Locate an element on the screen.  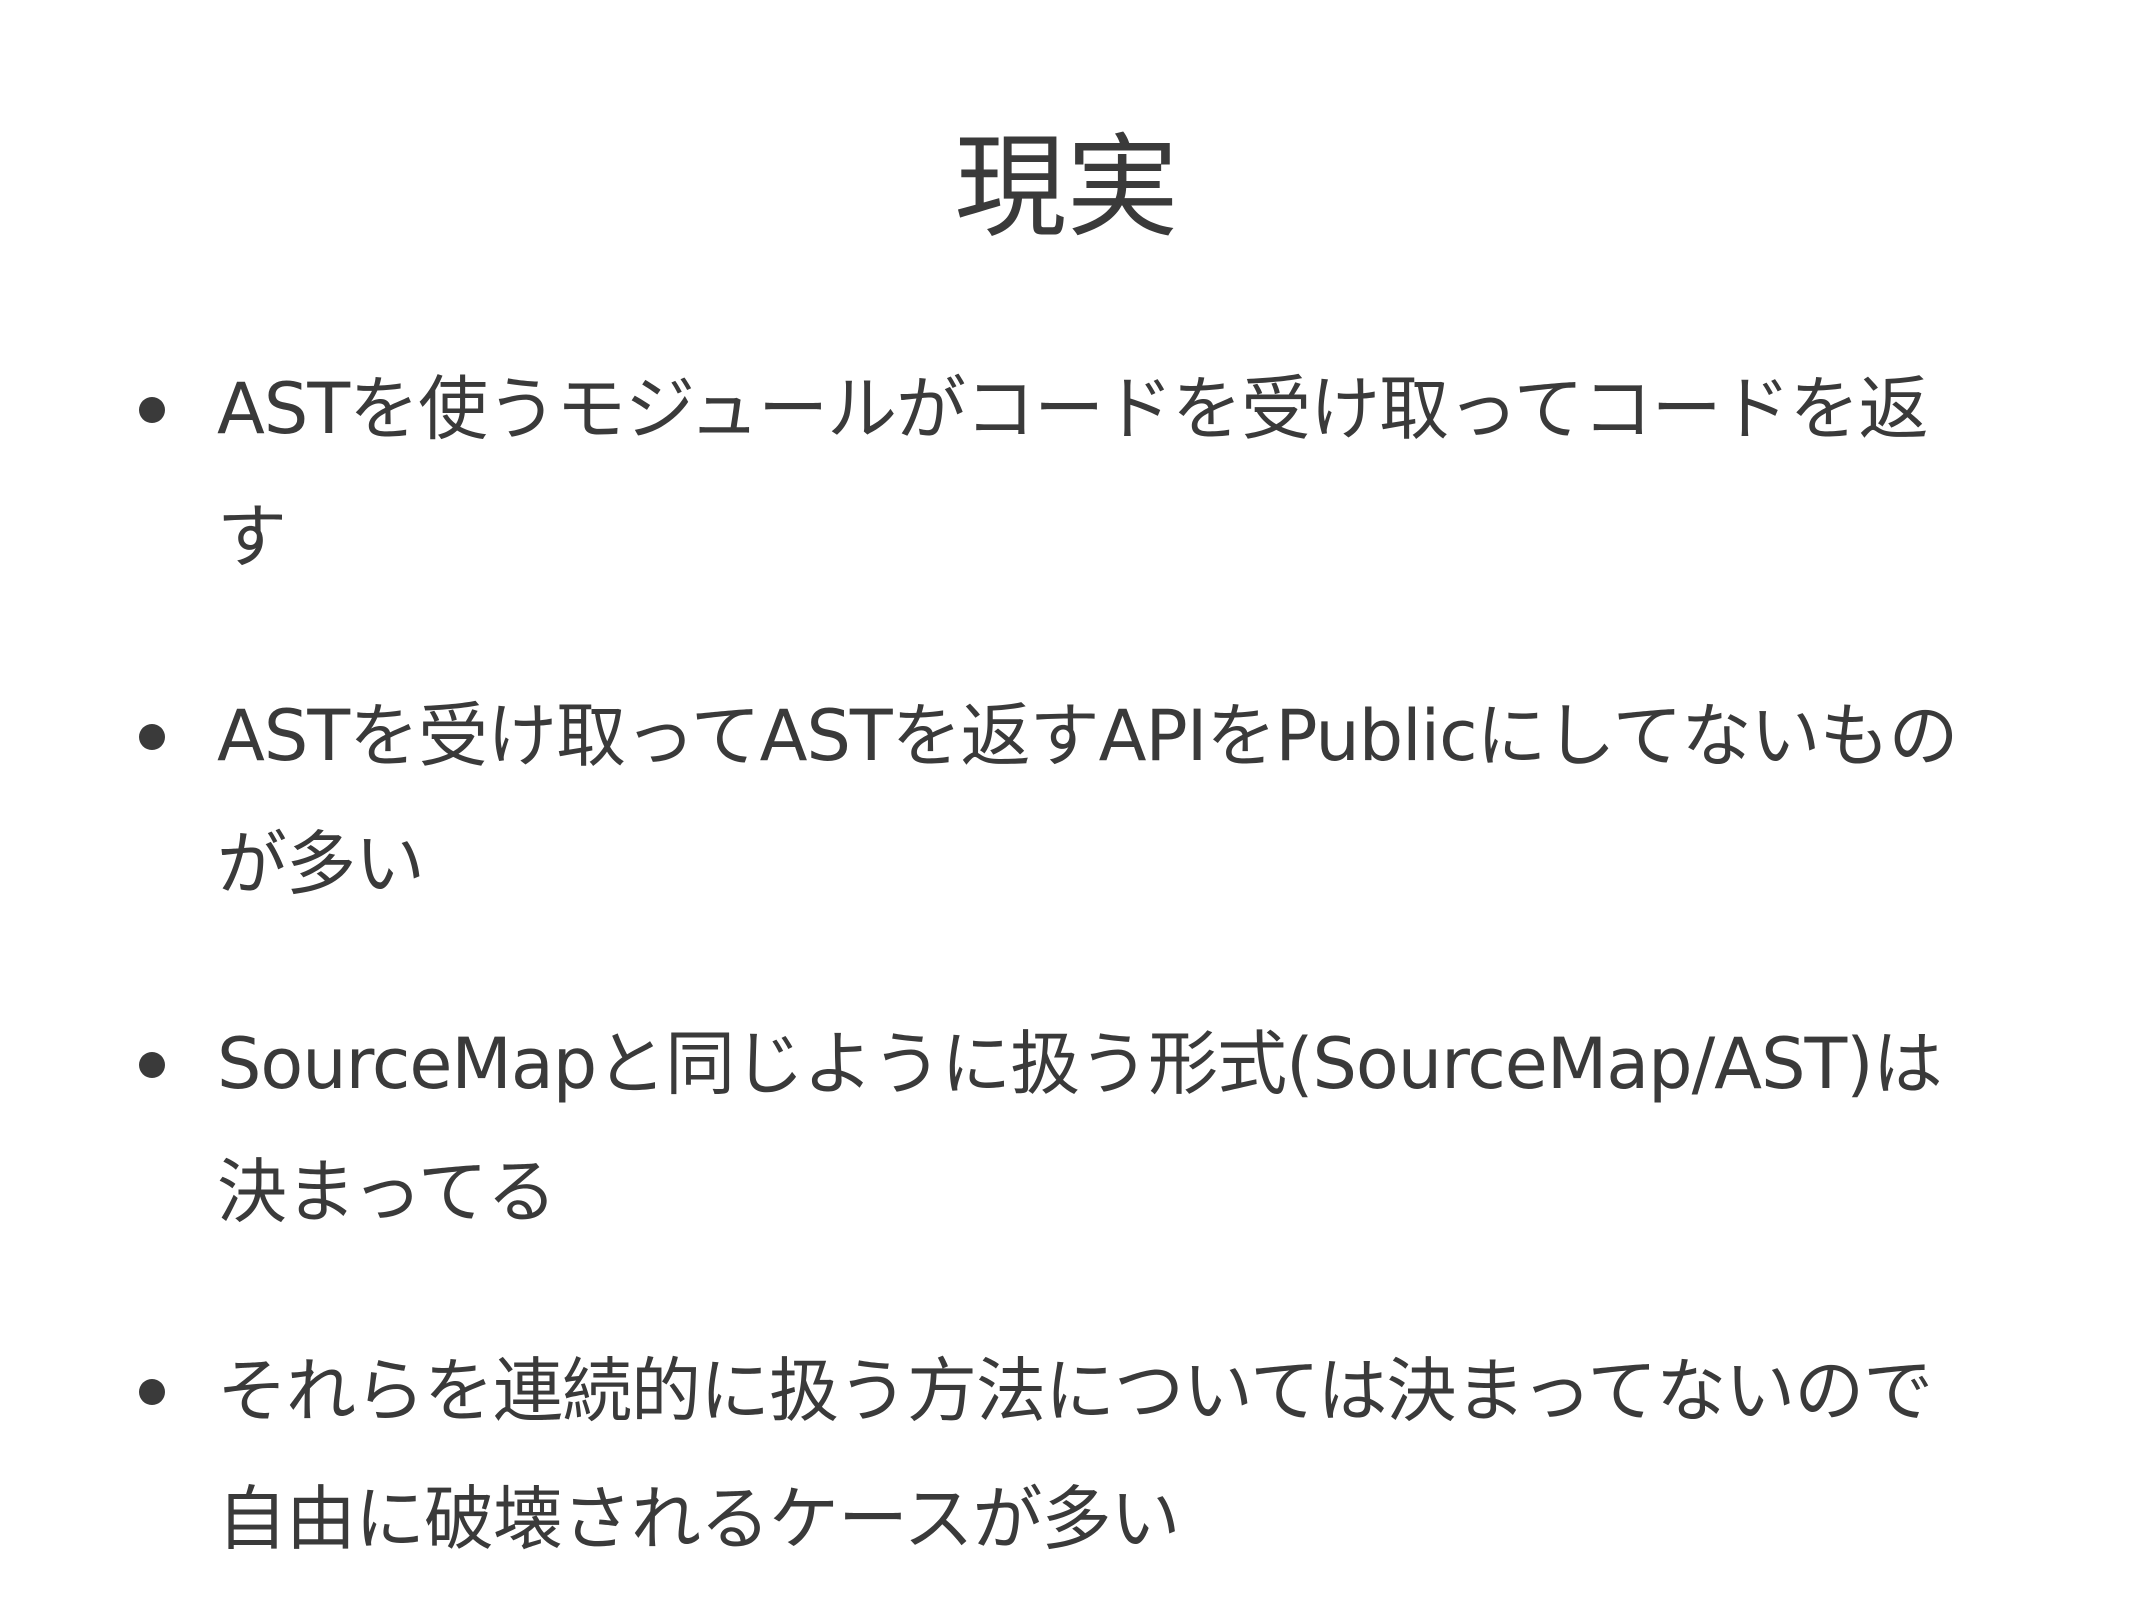
bullet-text: ASTを受け取ってASTを返すAPIをPublicにしてないものが多い is located at coordinates (1087, 800).